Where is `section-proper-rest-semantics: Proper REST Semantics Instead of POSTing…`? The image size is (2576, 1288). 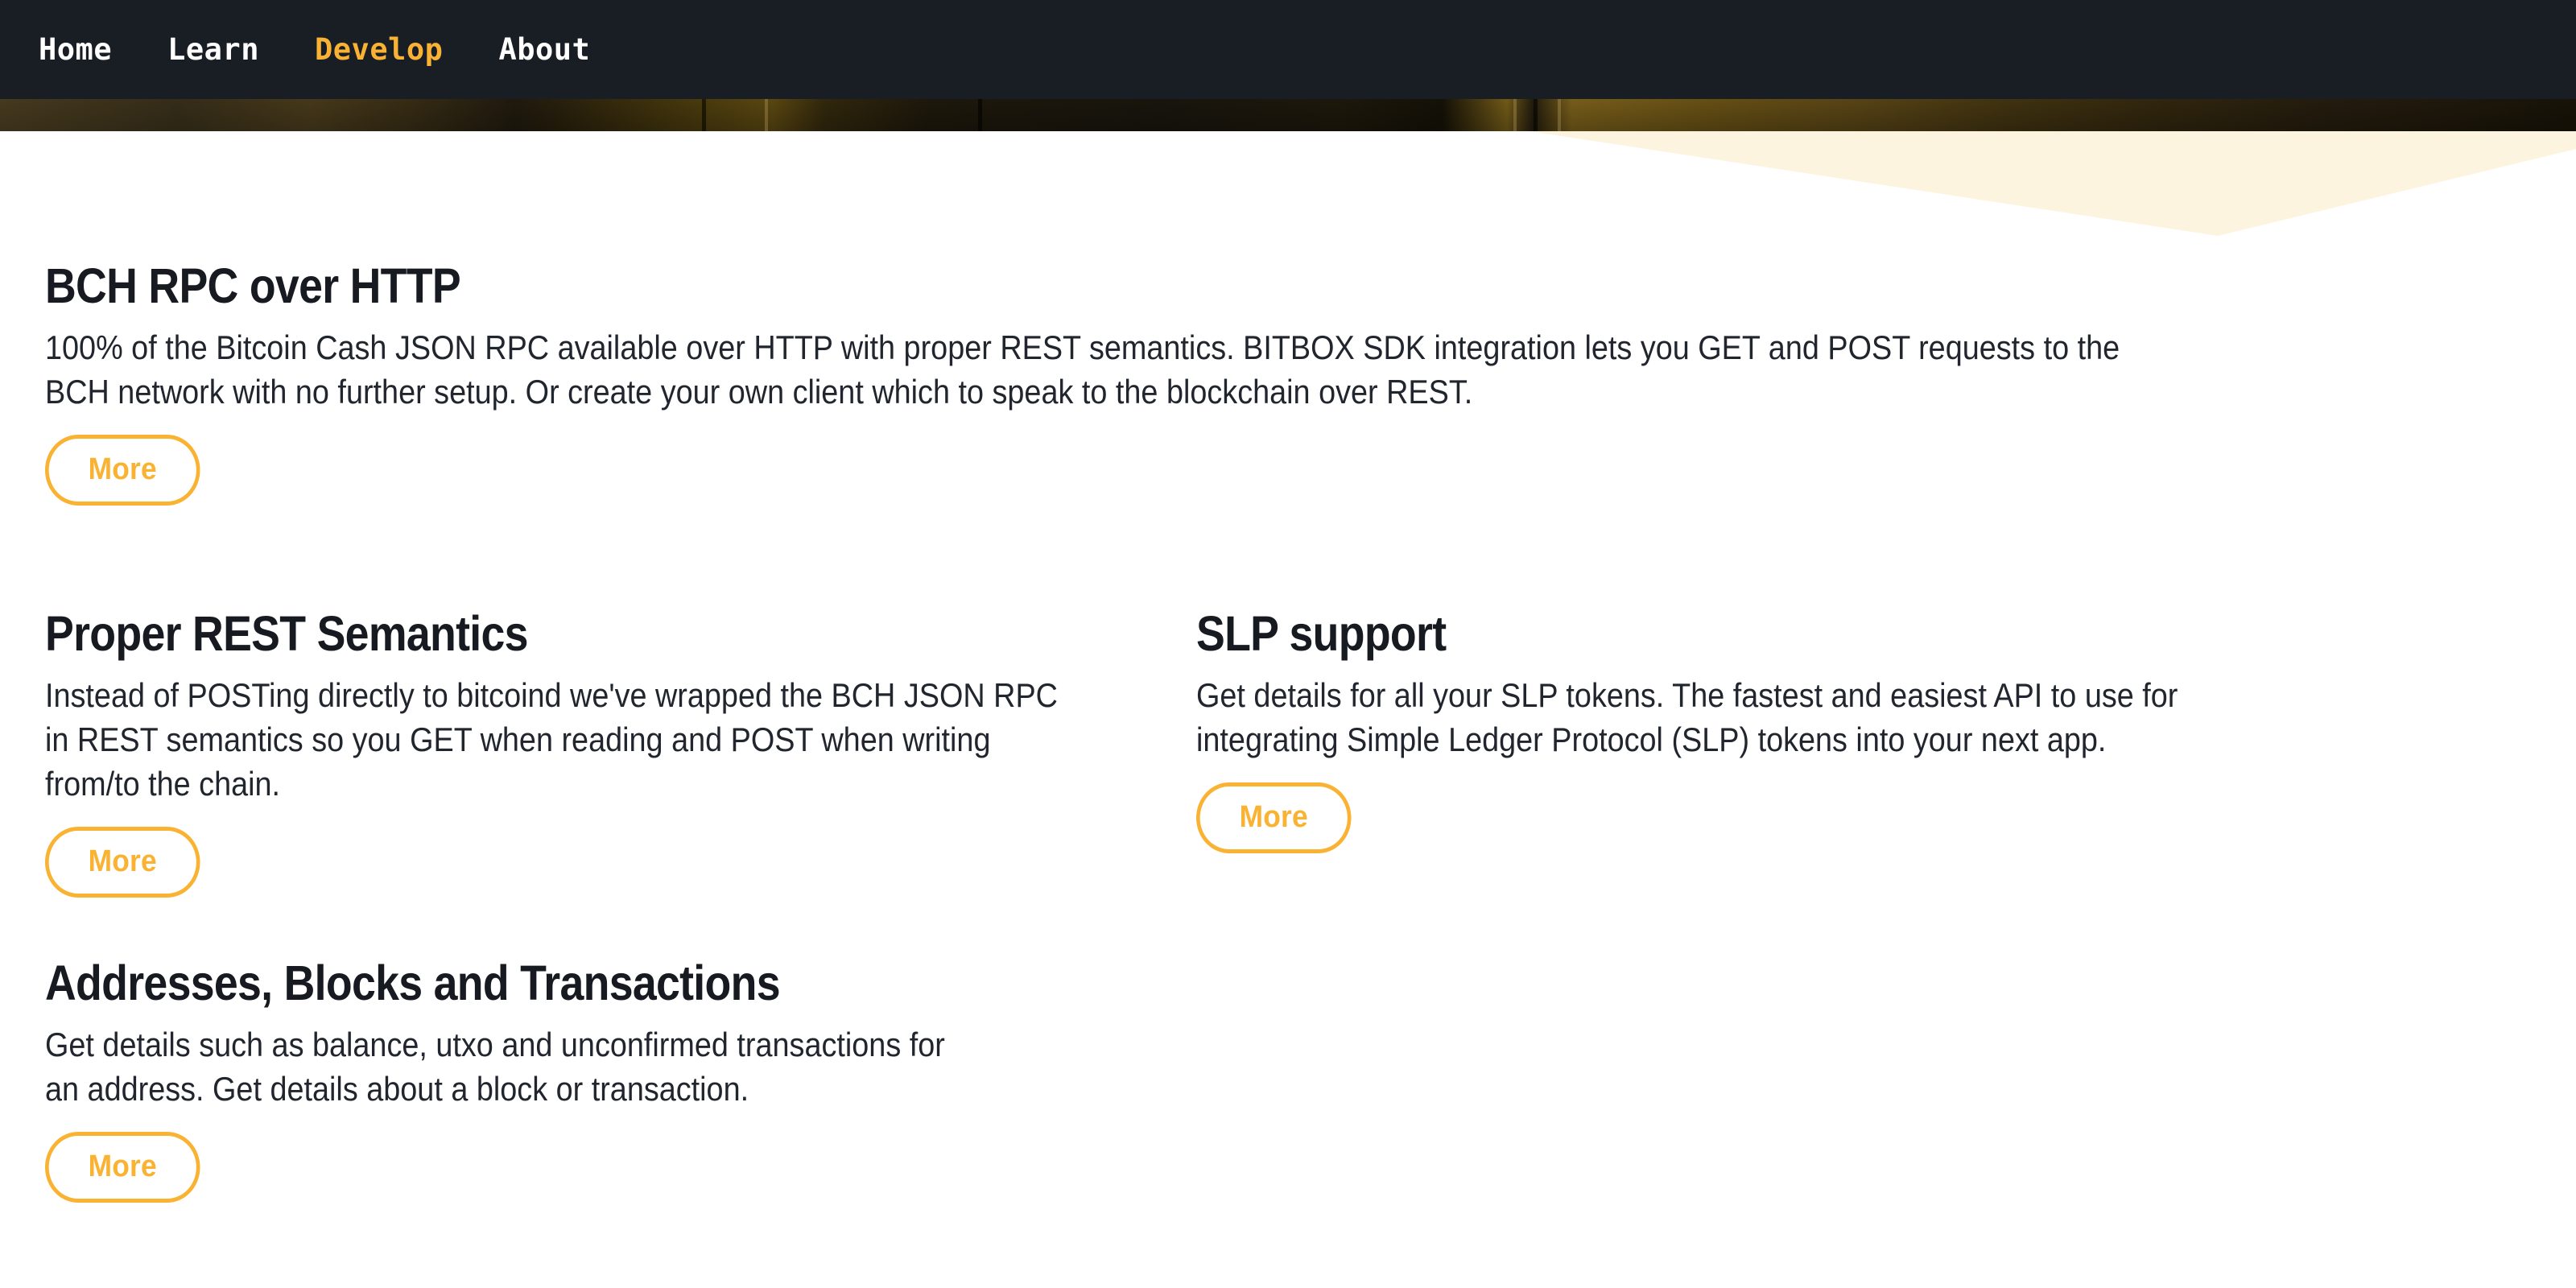 section-proper-rest-semantics: Proper REST Semantics Instead of POSTing… is located at coordinates (600, 753).